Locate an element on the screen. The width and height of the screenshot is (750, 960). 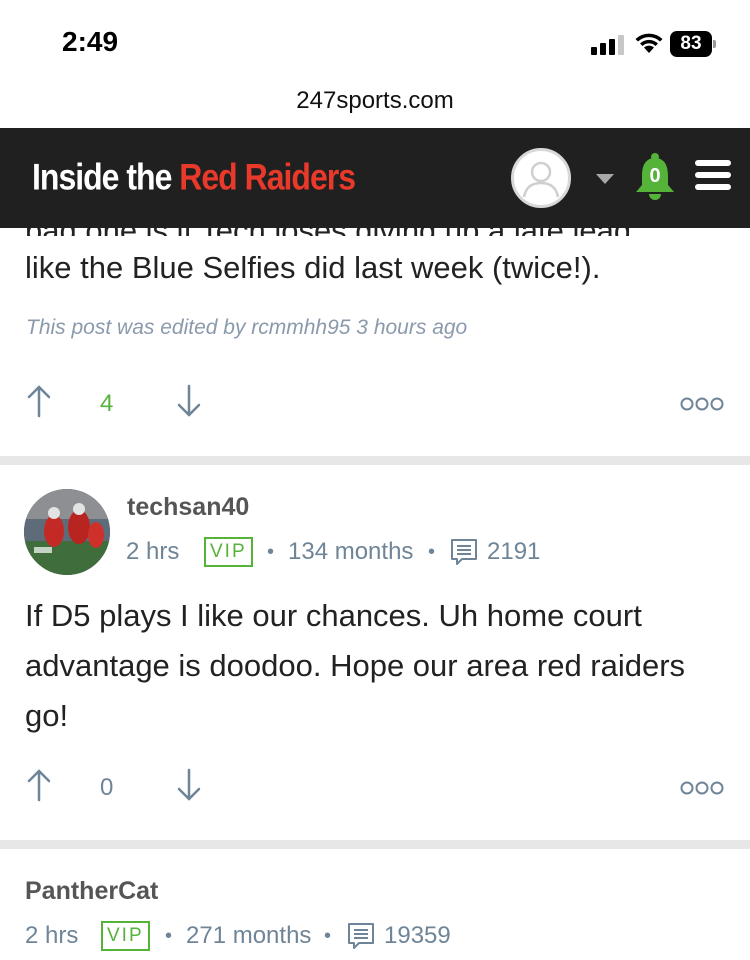
post-2-vote-row: 0 is located at coordinates (375, 790).